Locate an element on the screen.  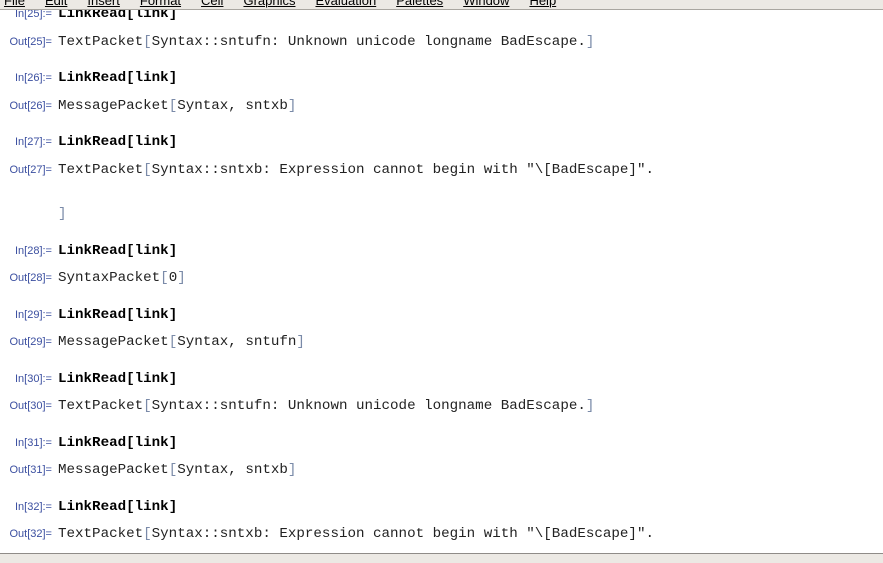
cell-label: In[29]:= is located at coordinates (33, 315).